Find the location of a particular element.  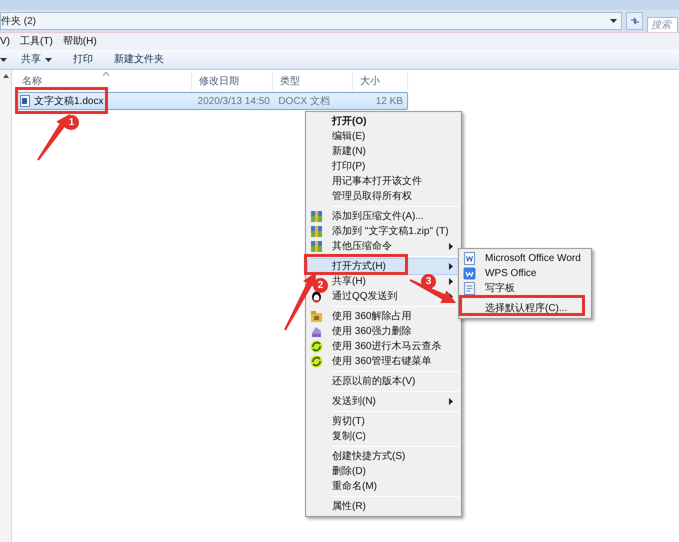

menu-item: WPS Office is located at coordinates (525, 273).